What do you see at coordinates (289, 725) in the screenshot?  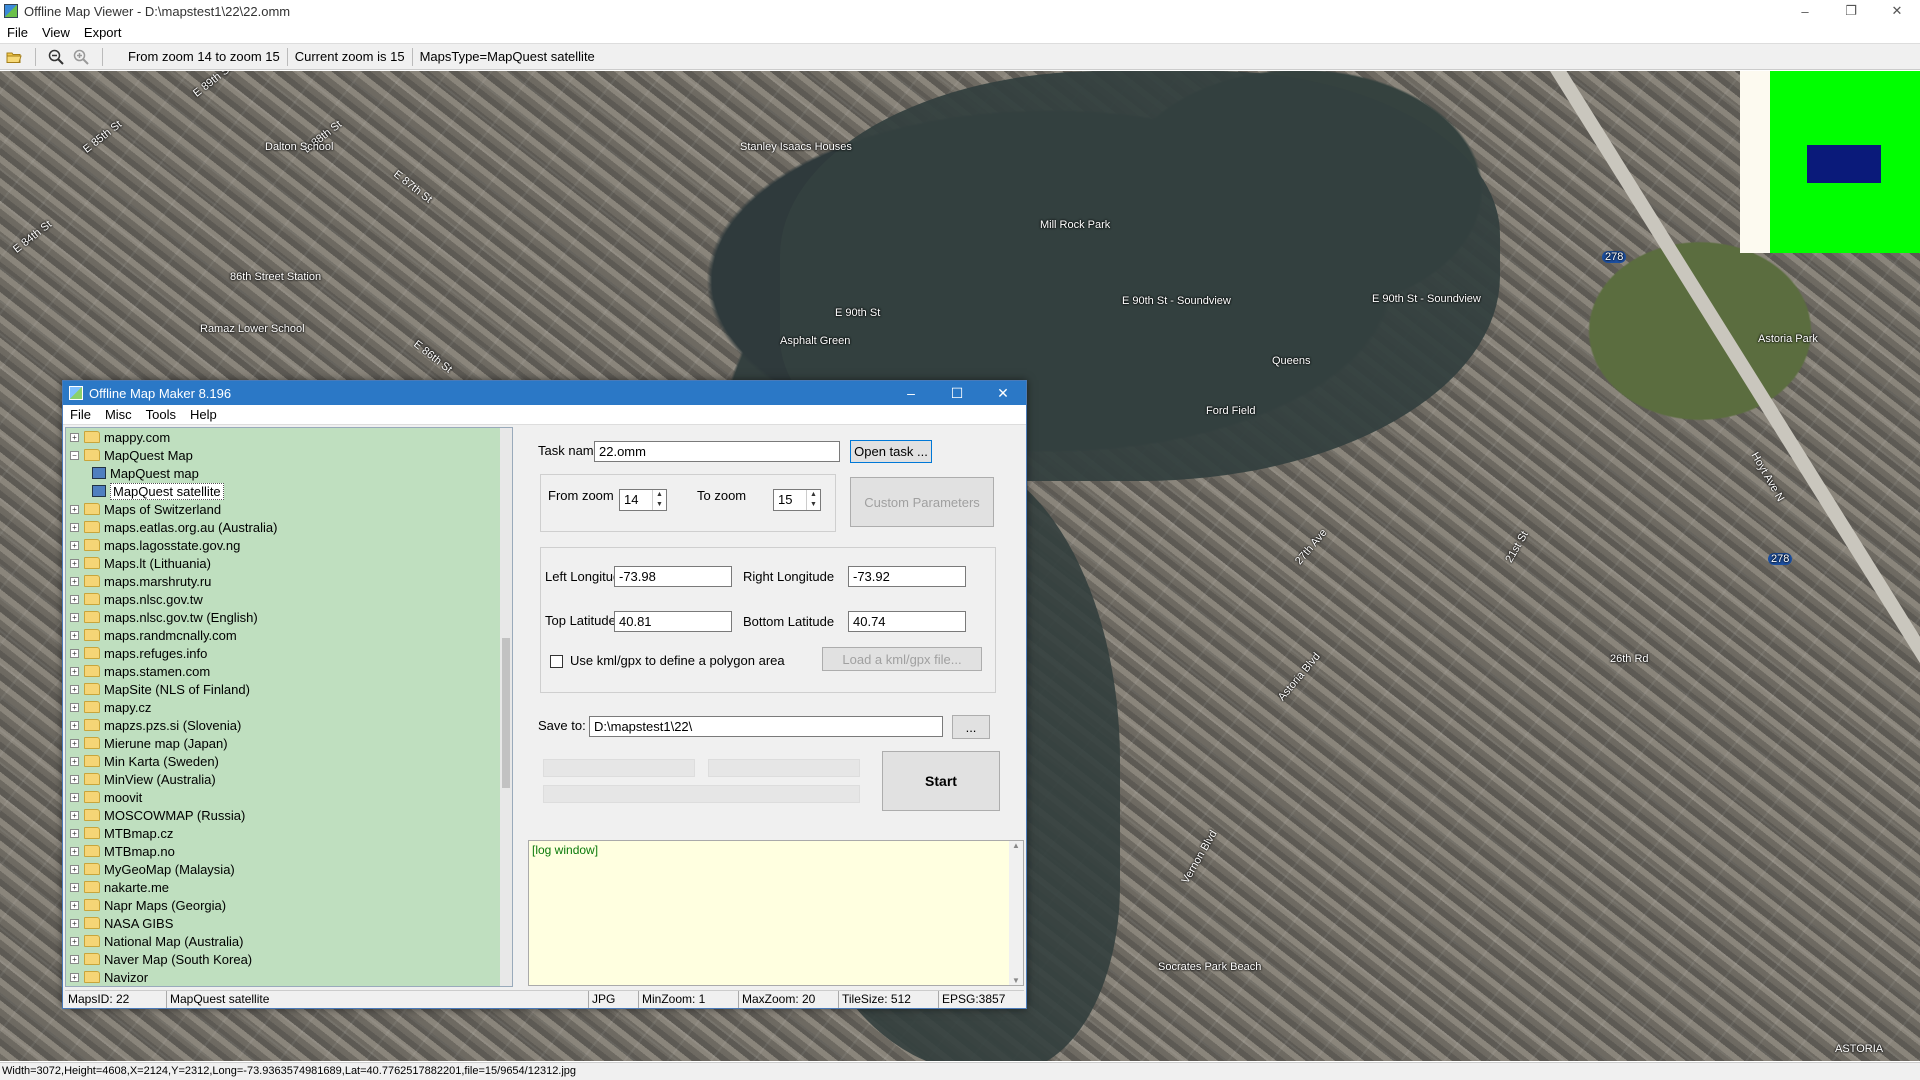 I see `tree-item: + mapzs.pzs.si (Slovenia)` at bounding box center [289, 725].